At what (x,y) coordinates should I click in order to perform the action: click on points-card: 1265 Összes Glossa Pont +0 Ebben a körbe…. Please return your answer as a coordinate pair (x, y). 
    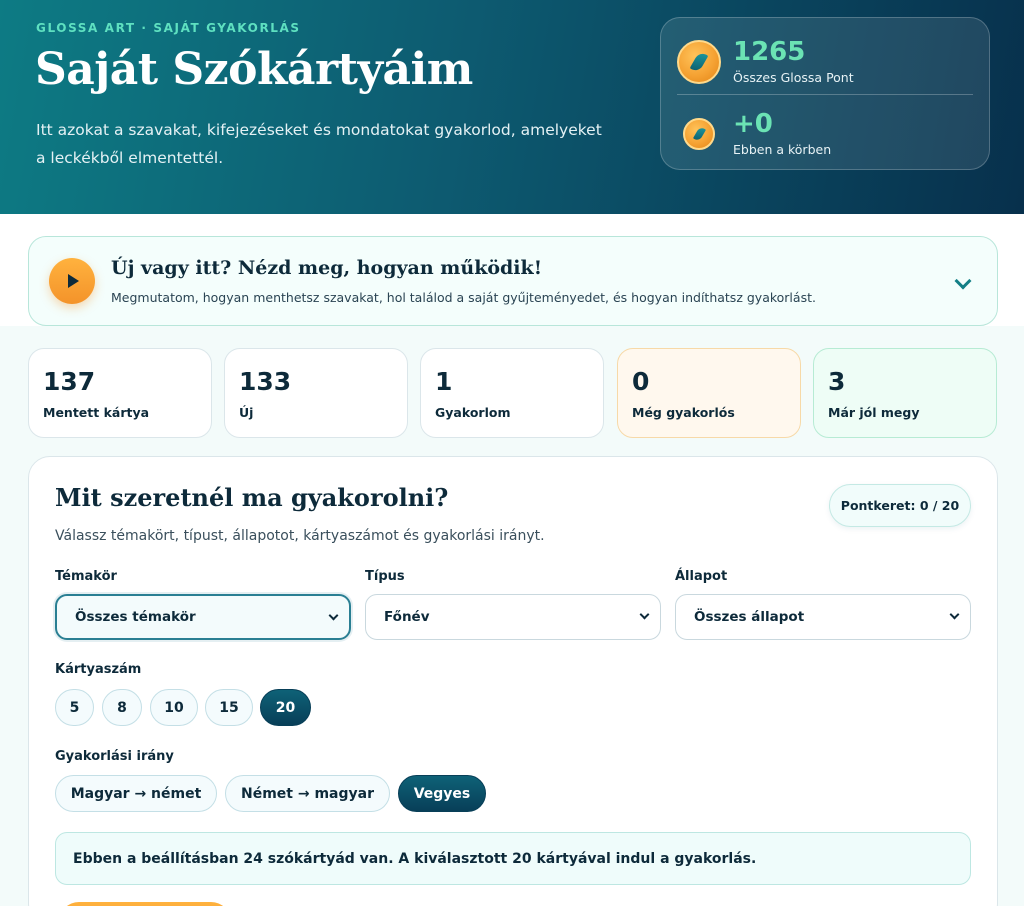
    Looking at the image, I should click on (825, 93).